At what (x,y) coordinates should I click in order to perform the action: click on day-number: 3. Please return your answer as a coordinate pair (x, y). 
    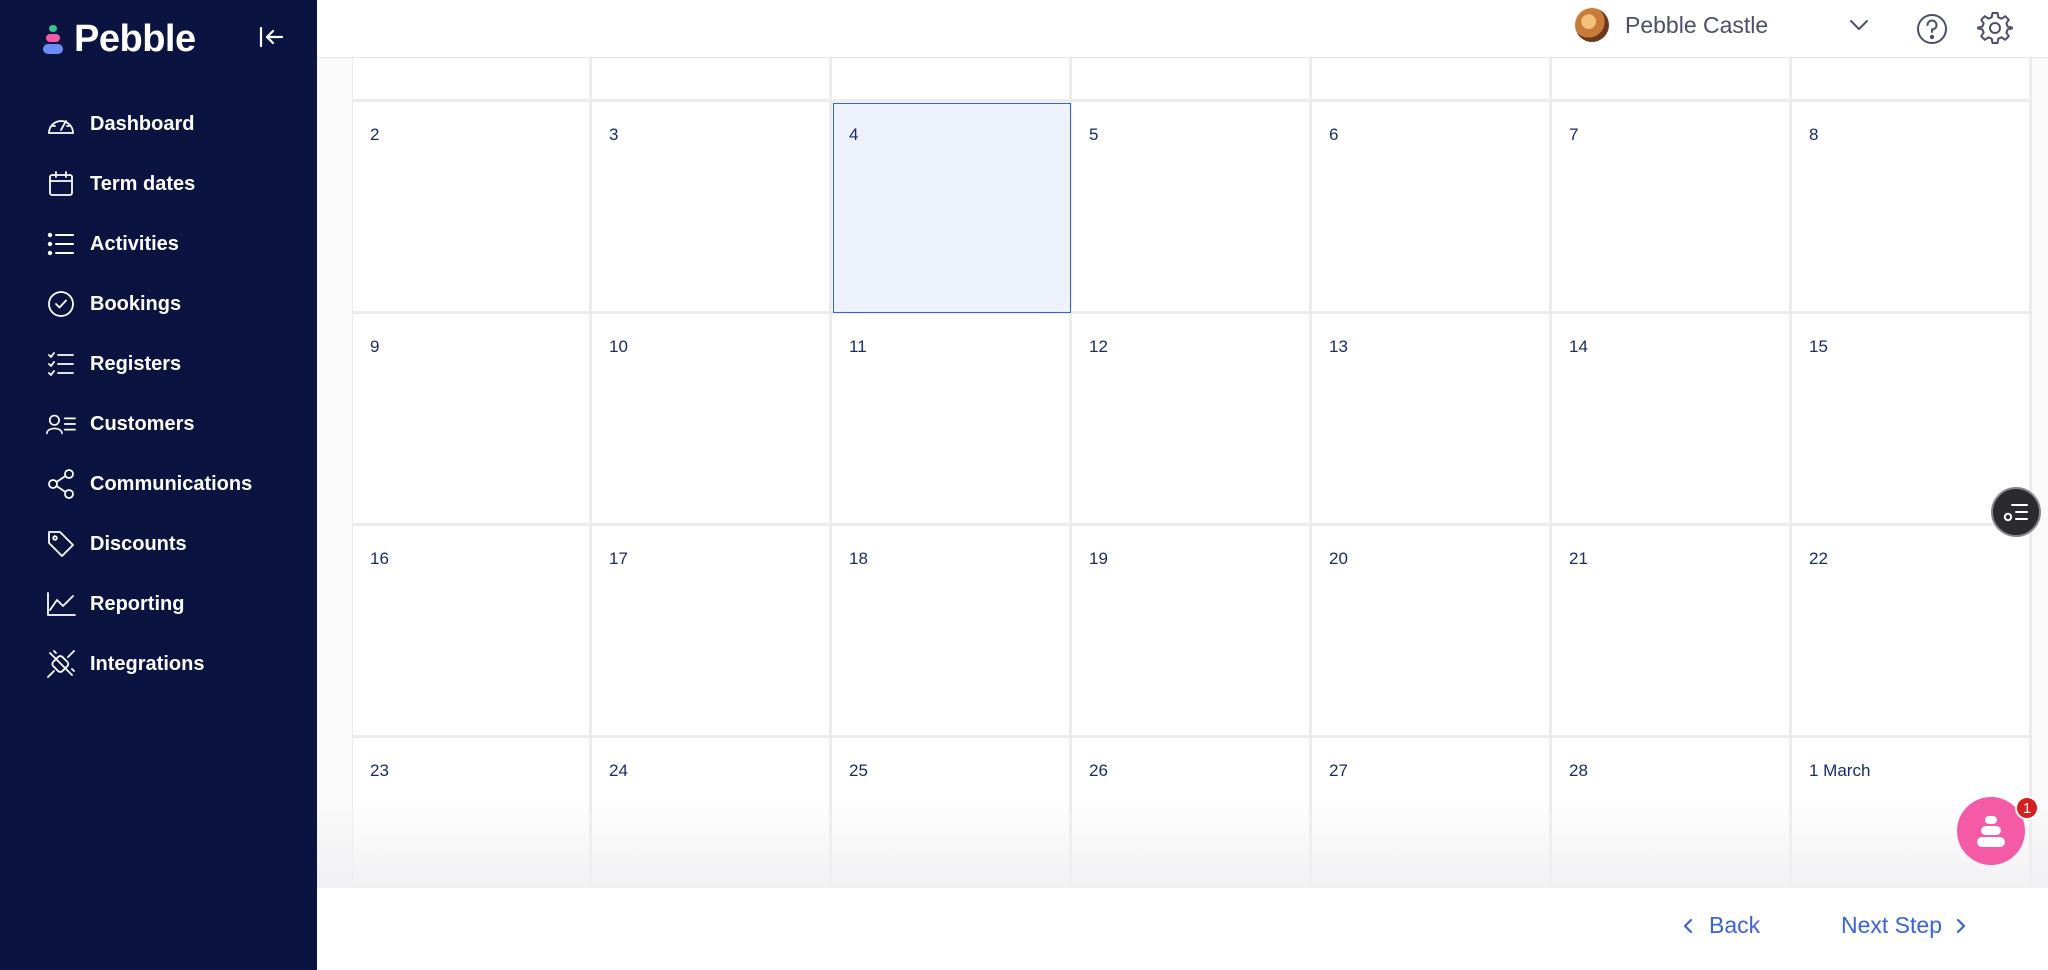
    Looking at the image, I should click on (614, 134).